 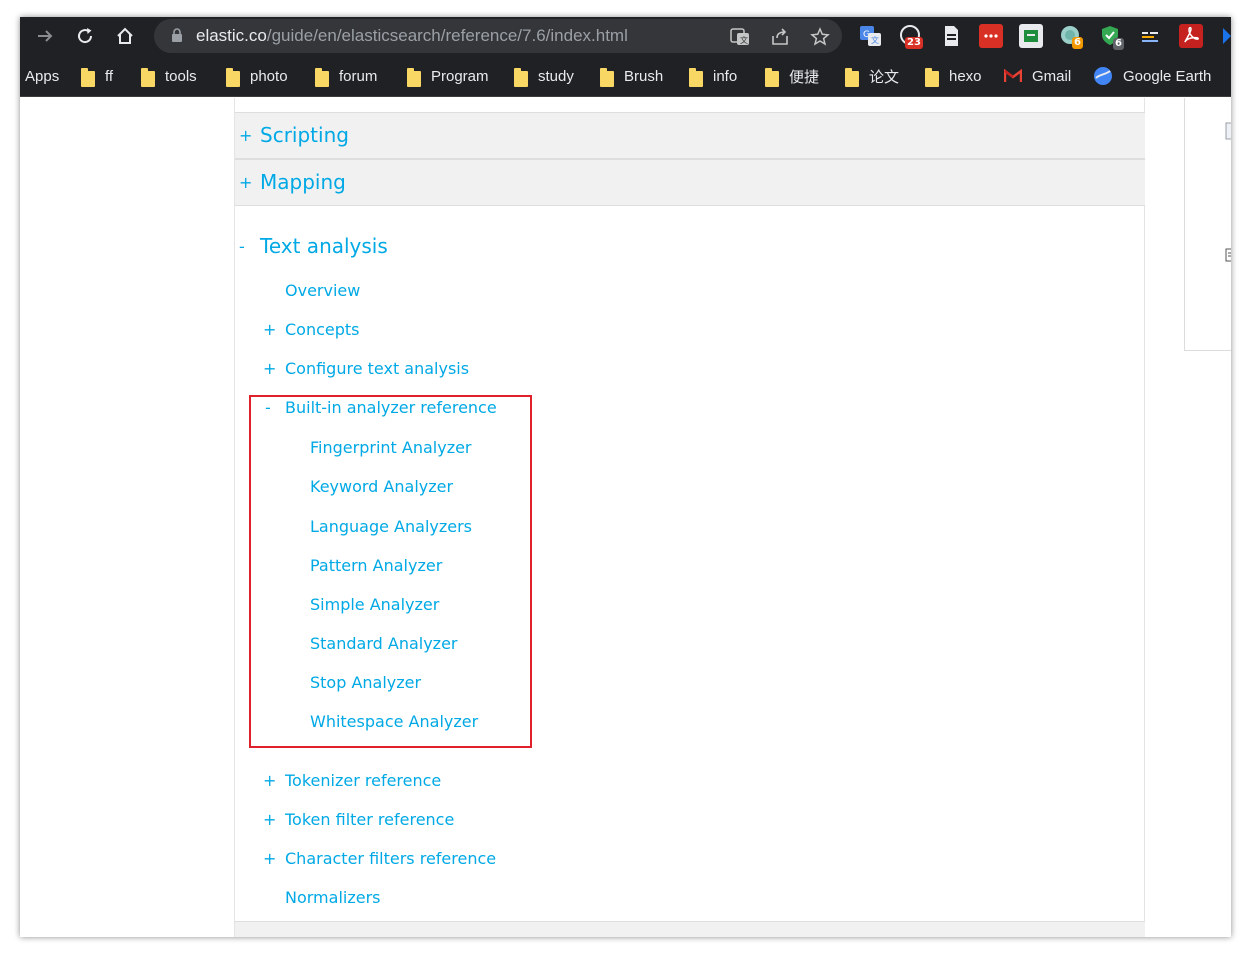 What do you see at coordinates (381, 486) in the screenshot?
I see `nav-link-analyzer: Keyword Analyzer` at bounding box center [381, 486].